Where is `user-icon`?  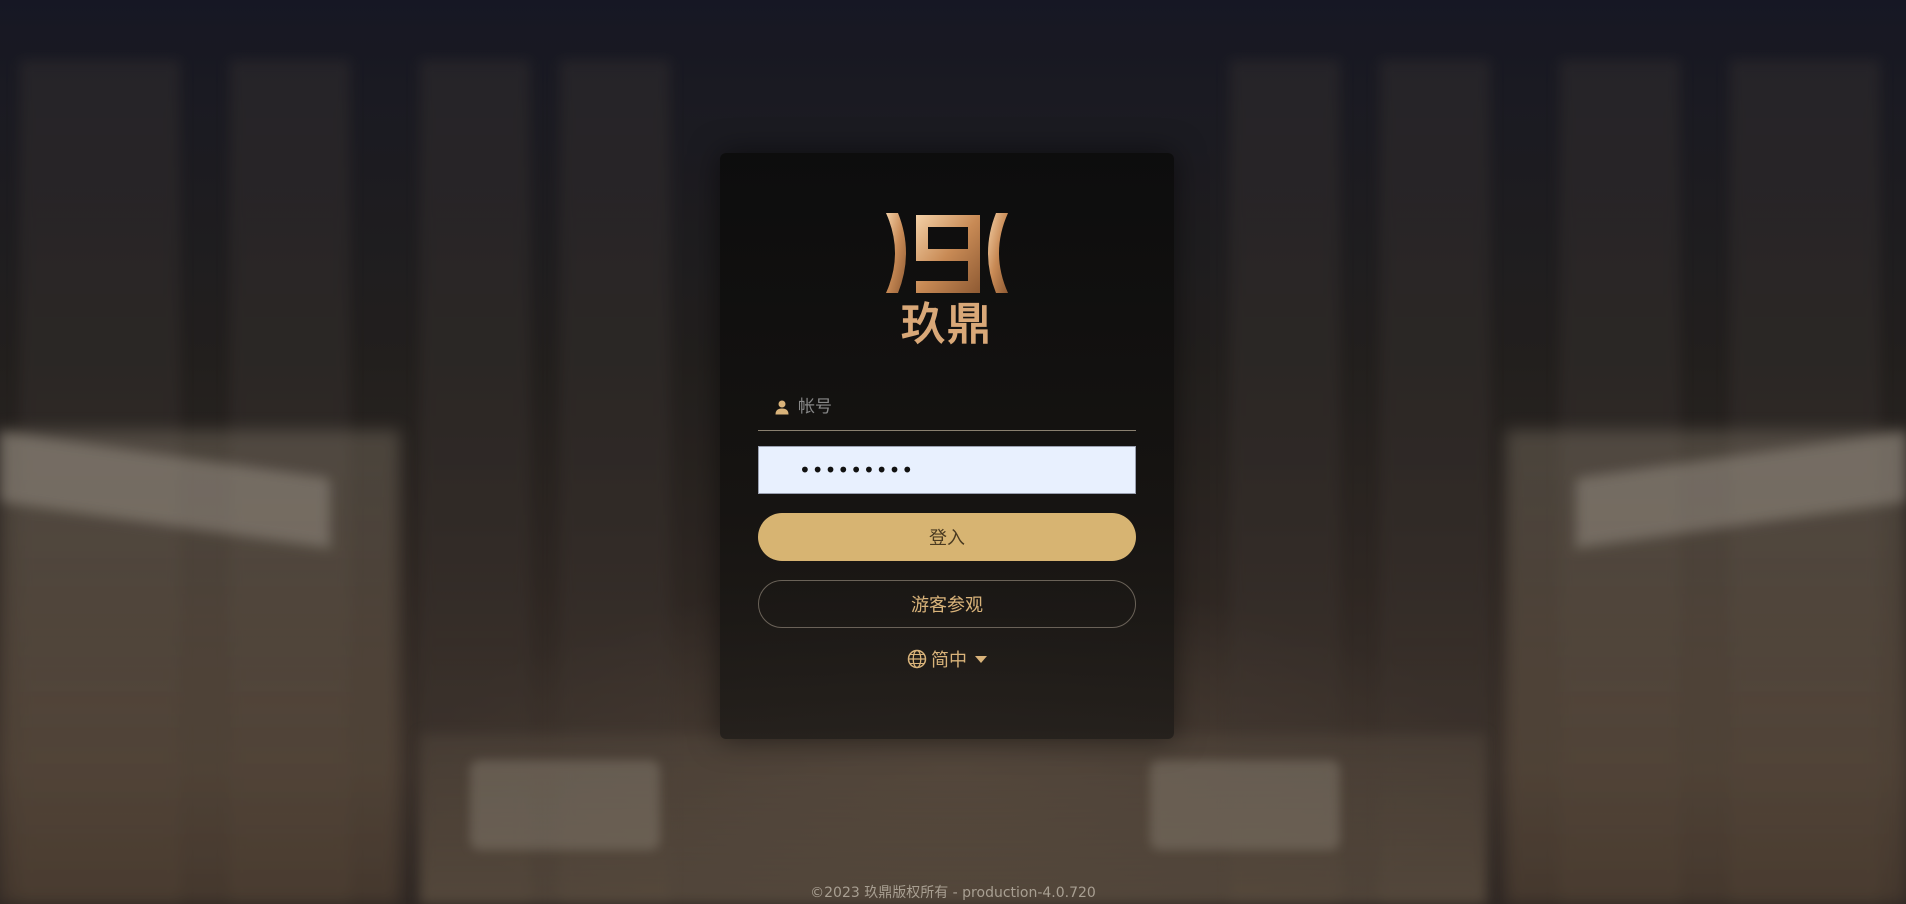
user-icon is located at coordinates (782, 407).